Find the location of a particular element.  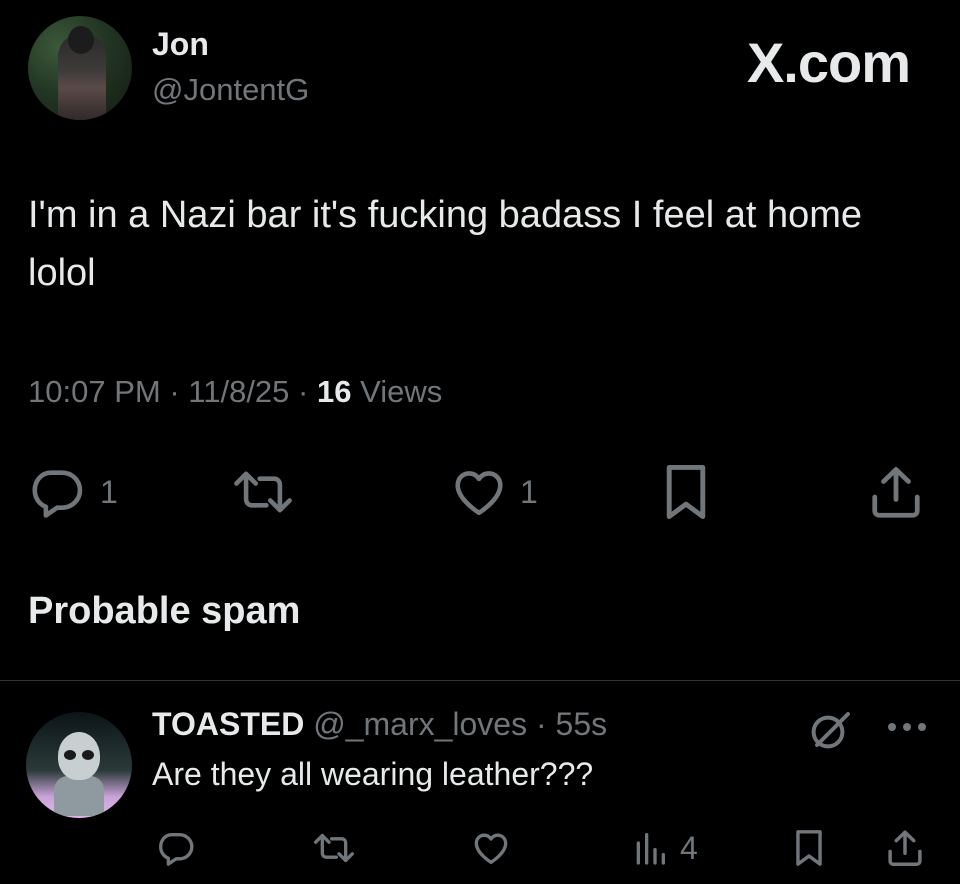

post-action-bar: 1 1 is located at coordinates (480, 492).